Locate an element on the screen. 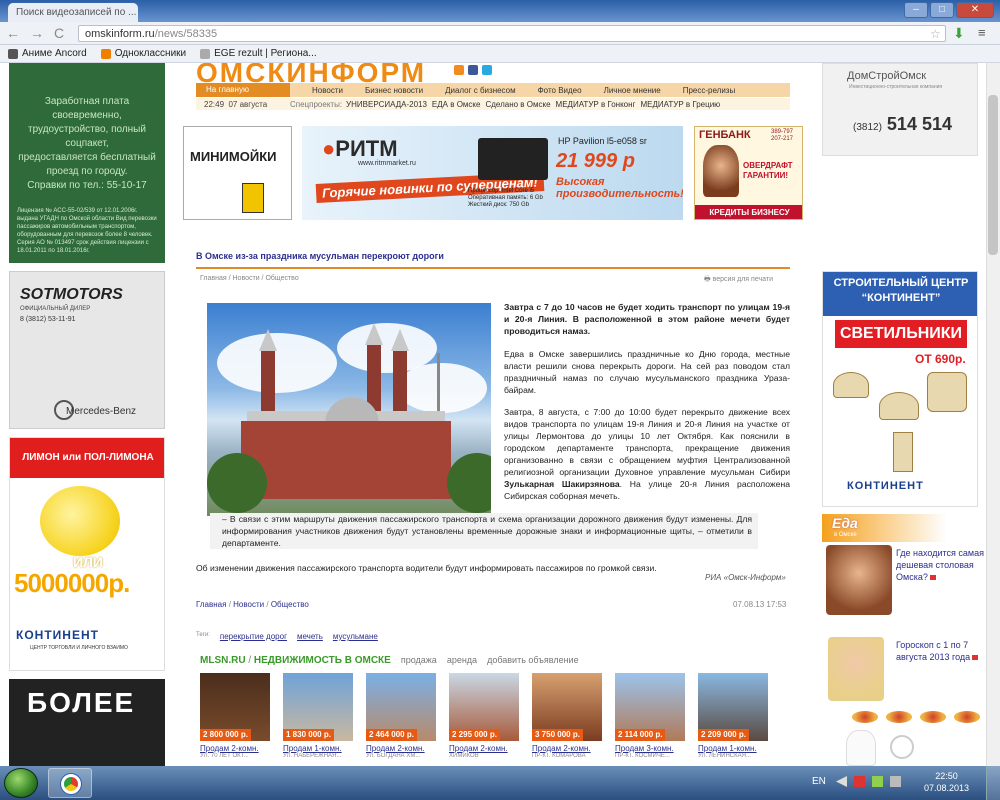 Image resolution: width=1000 pixels, height=800 pixels. reload-icon: C is located at coordinates (59, 33).